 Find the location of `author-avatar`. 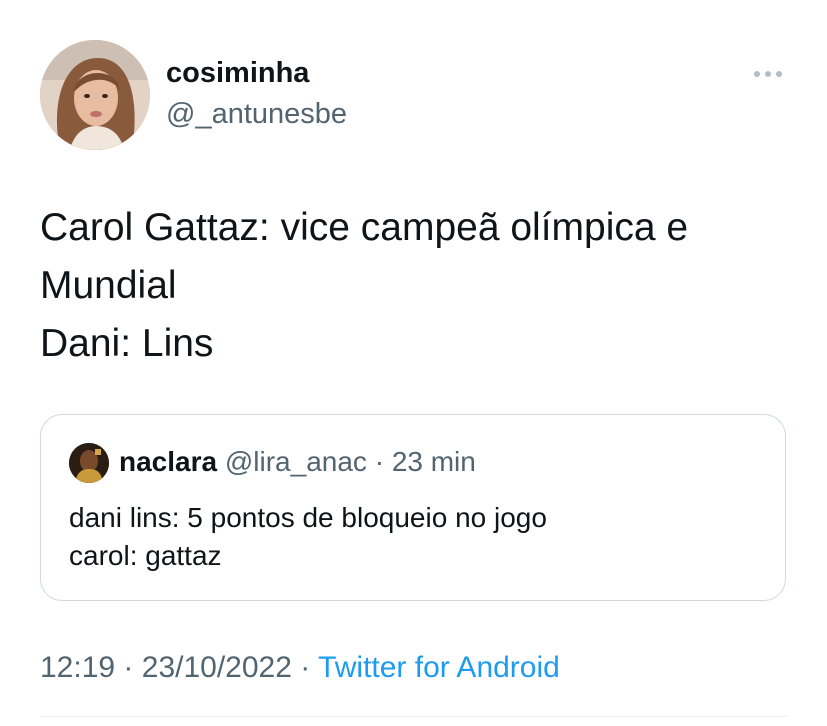

author-avatar is located at coordinates (95, 95).